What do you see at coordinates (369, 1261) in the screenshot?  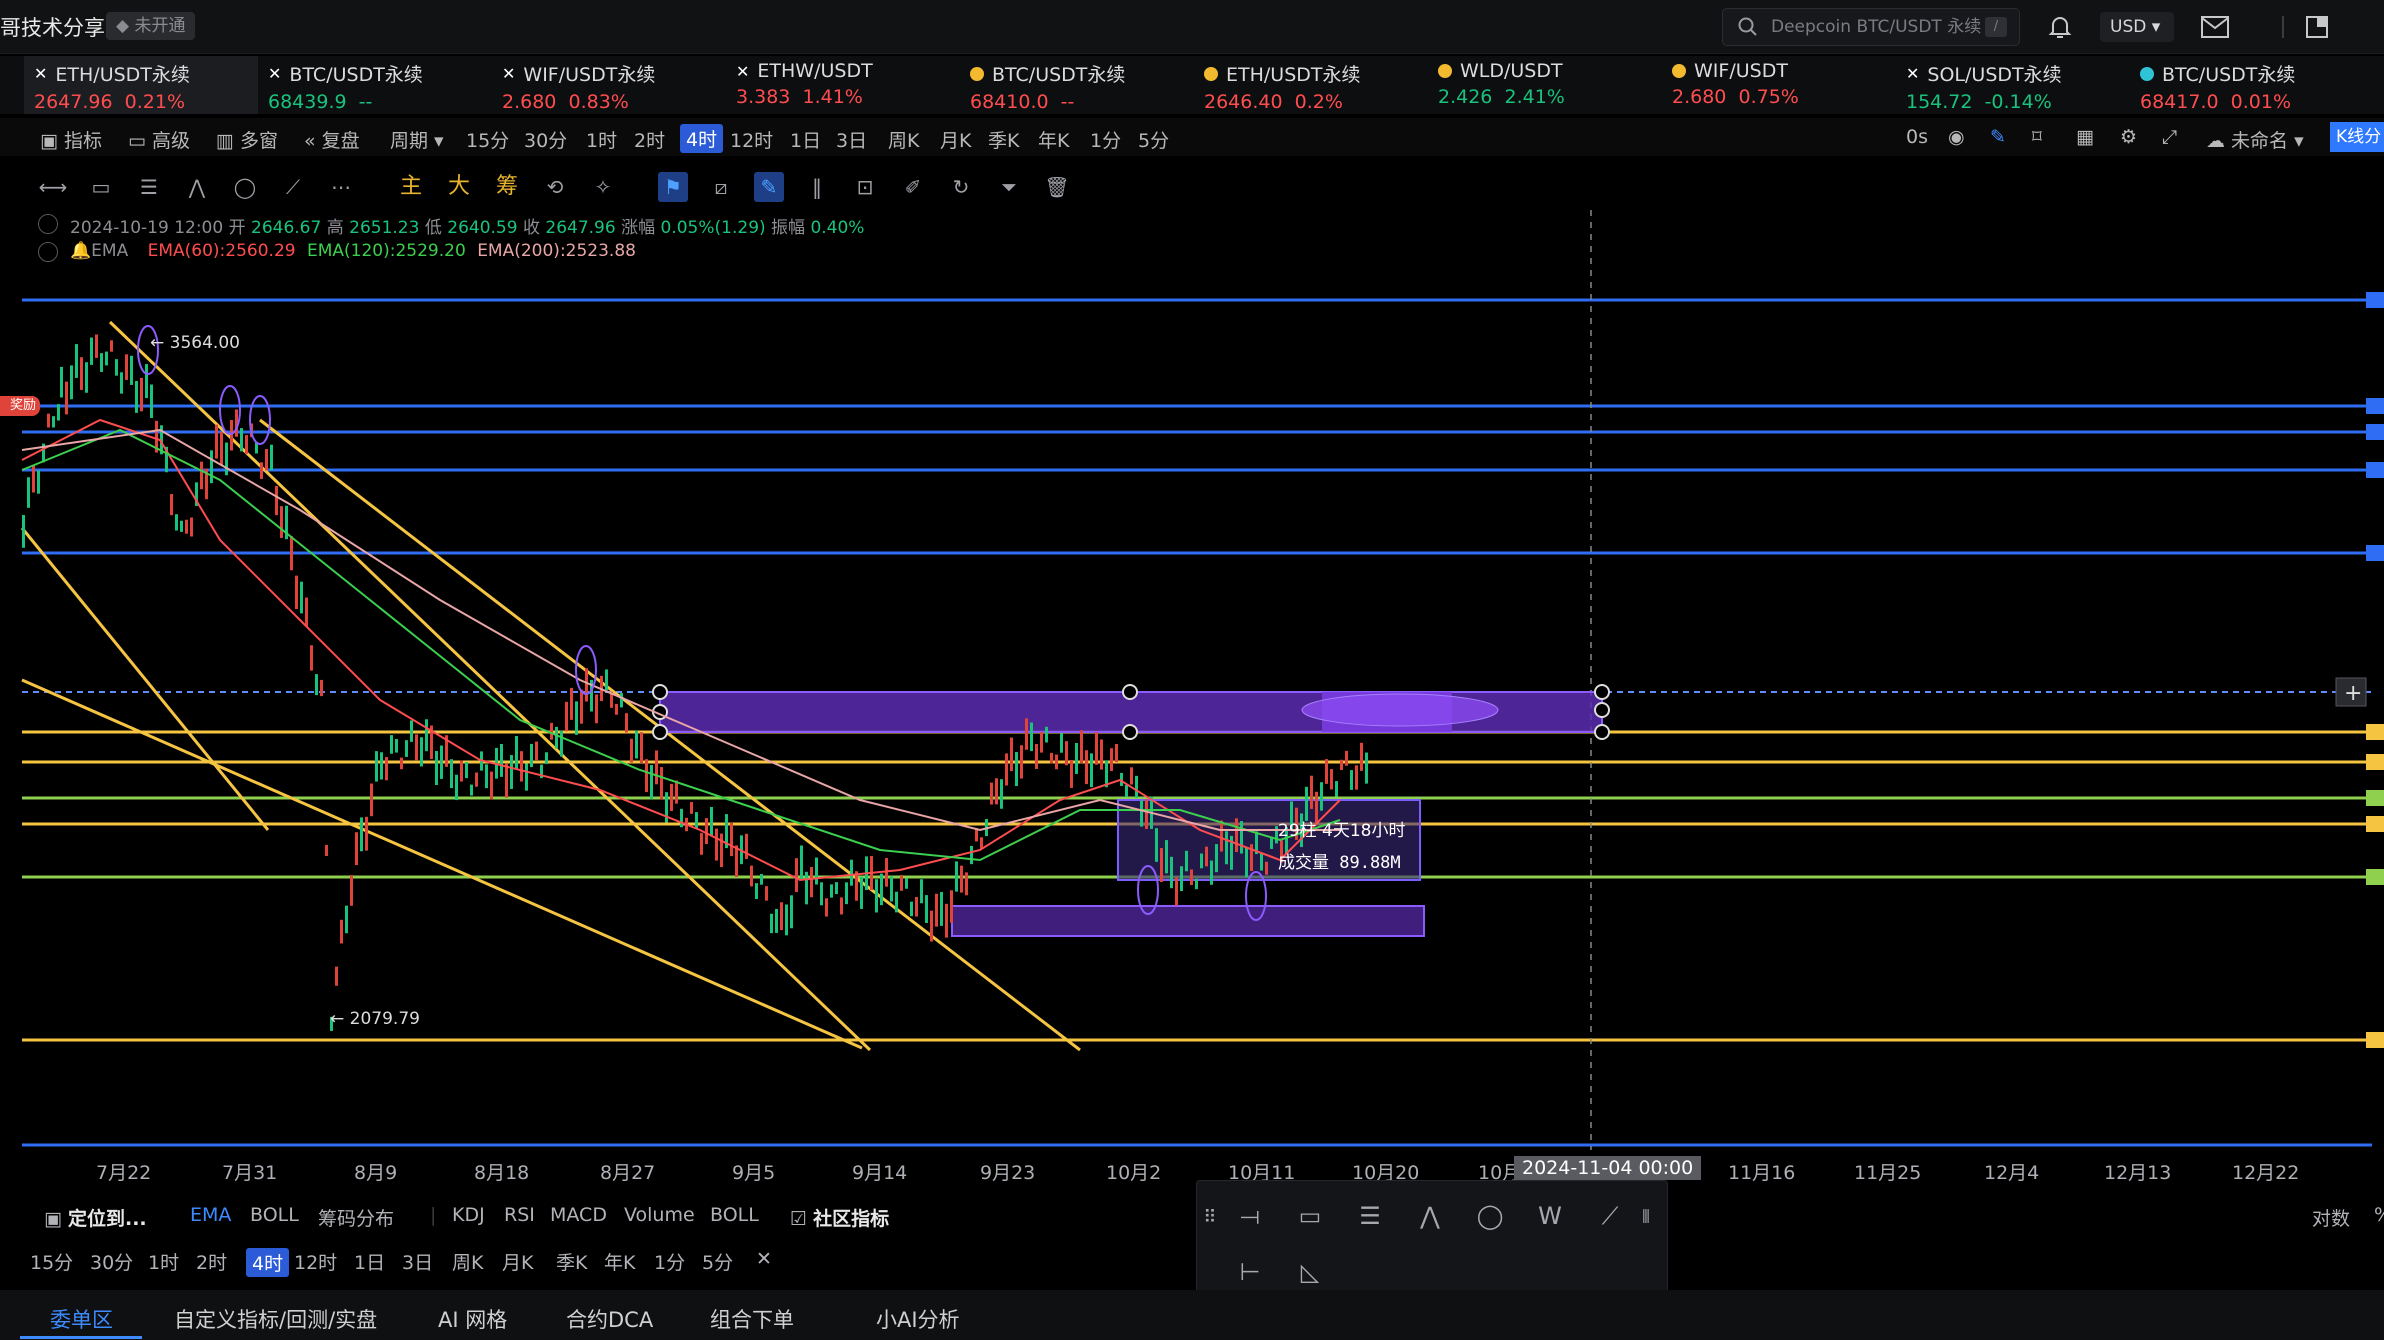 I see `interval-option: 1日` at bounding box center [369, 1261].